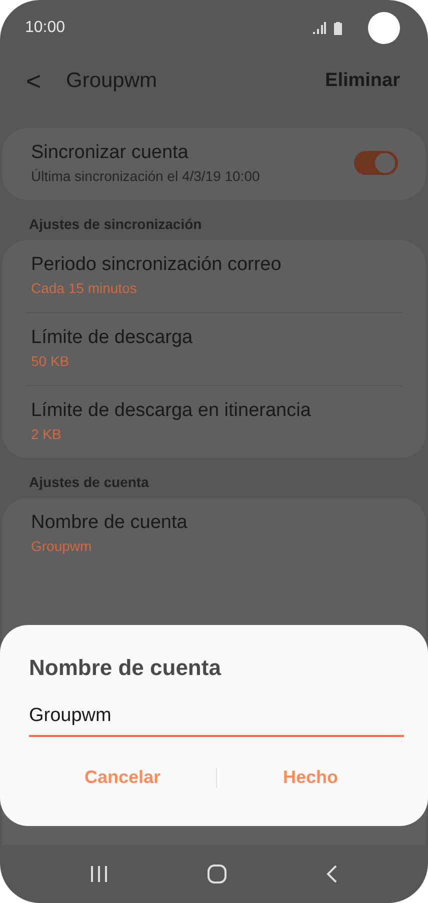 This screenshot has width=428, height=903. What do you see at coordinates (214, 523) in the screenshot?
I see `setting-title: Nombre de cuenta` at bounding box center [214, 523].